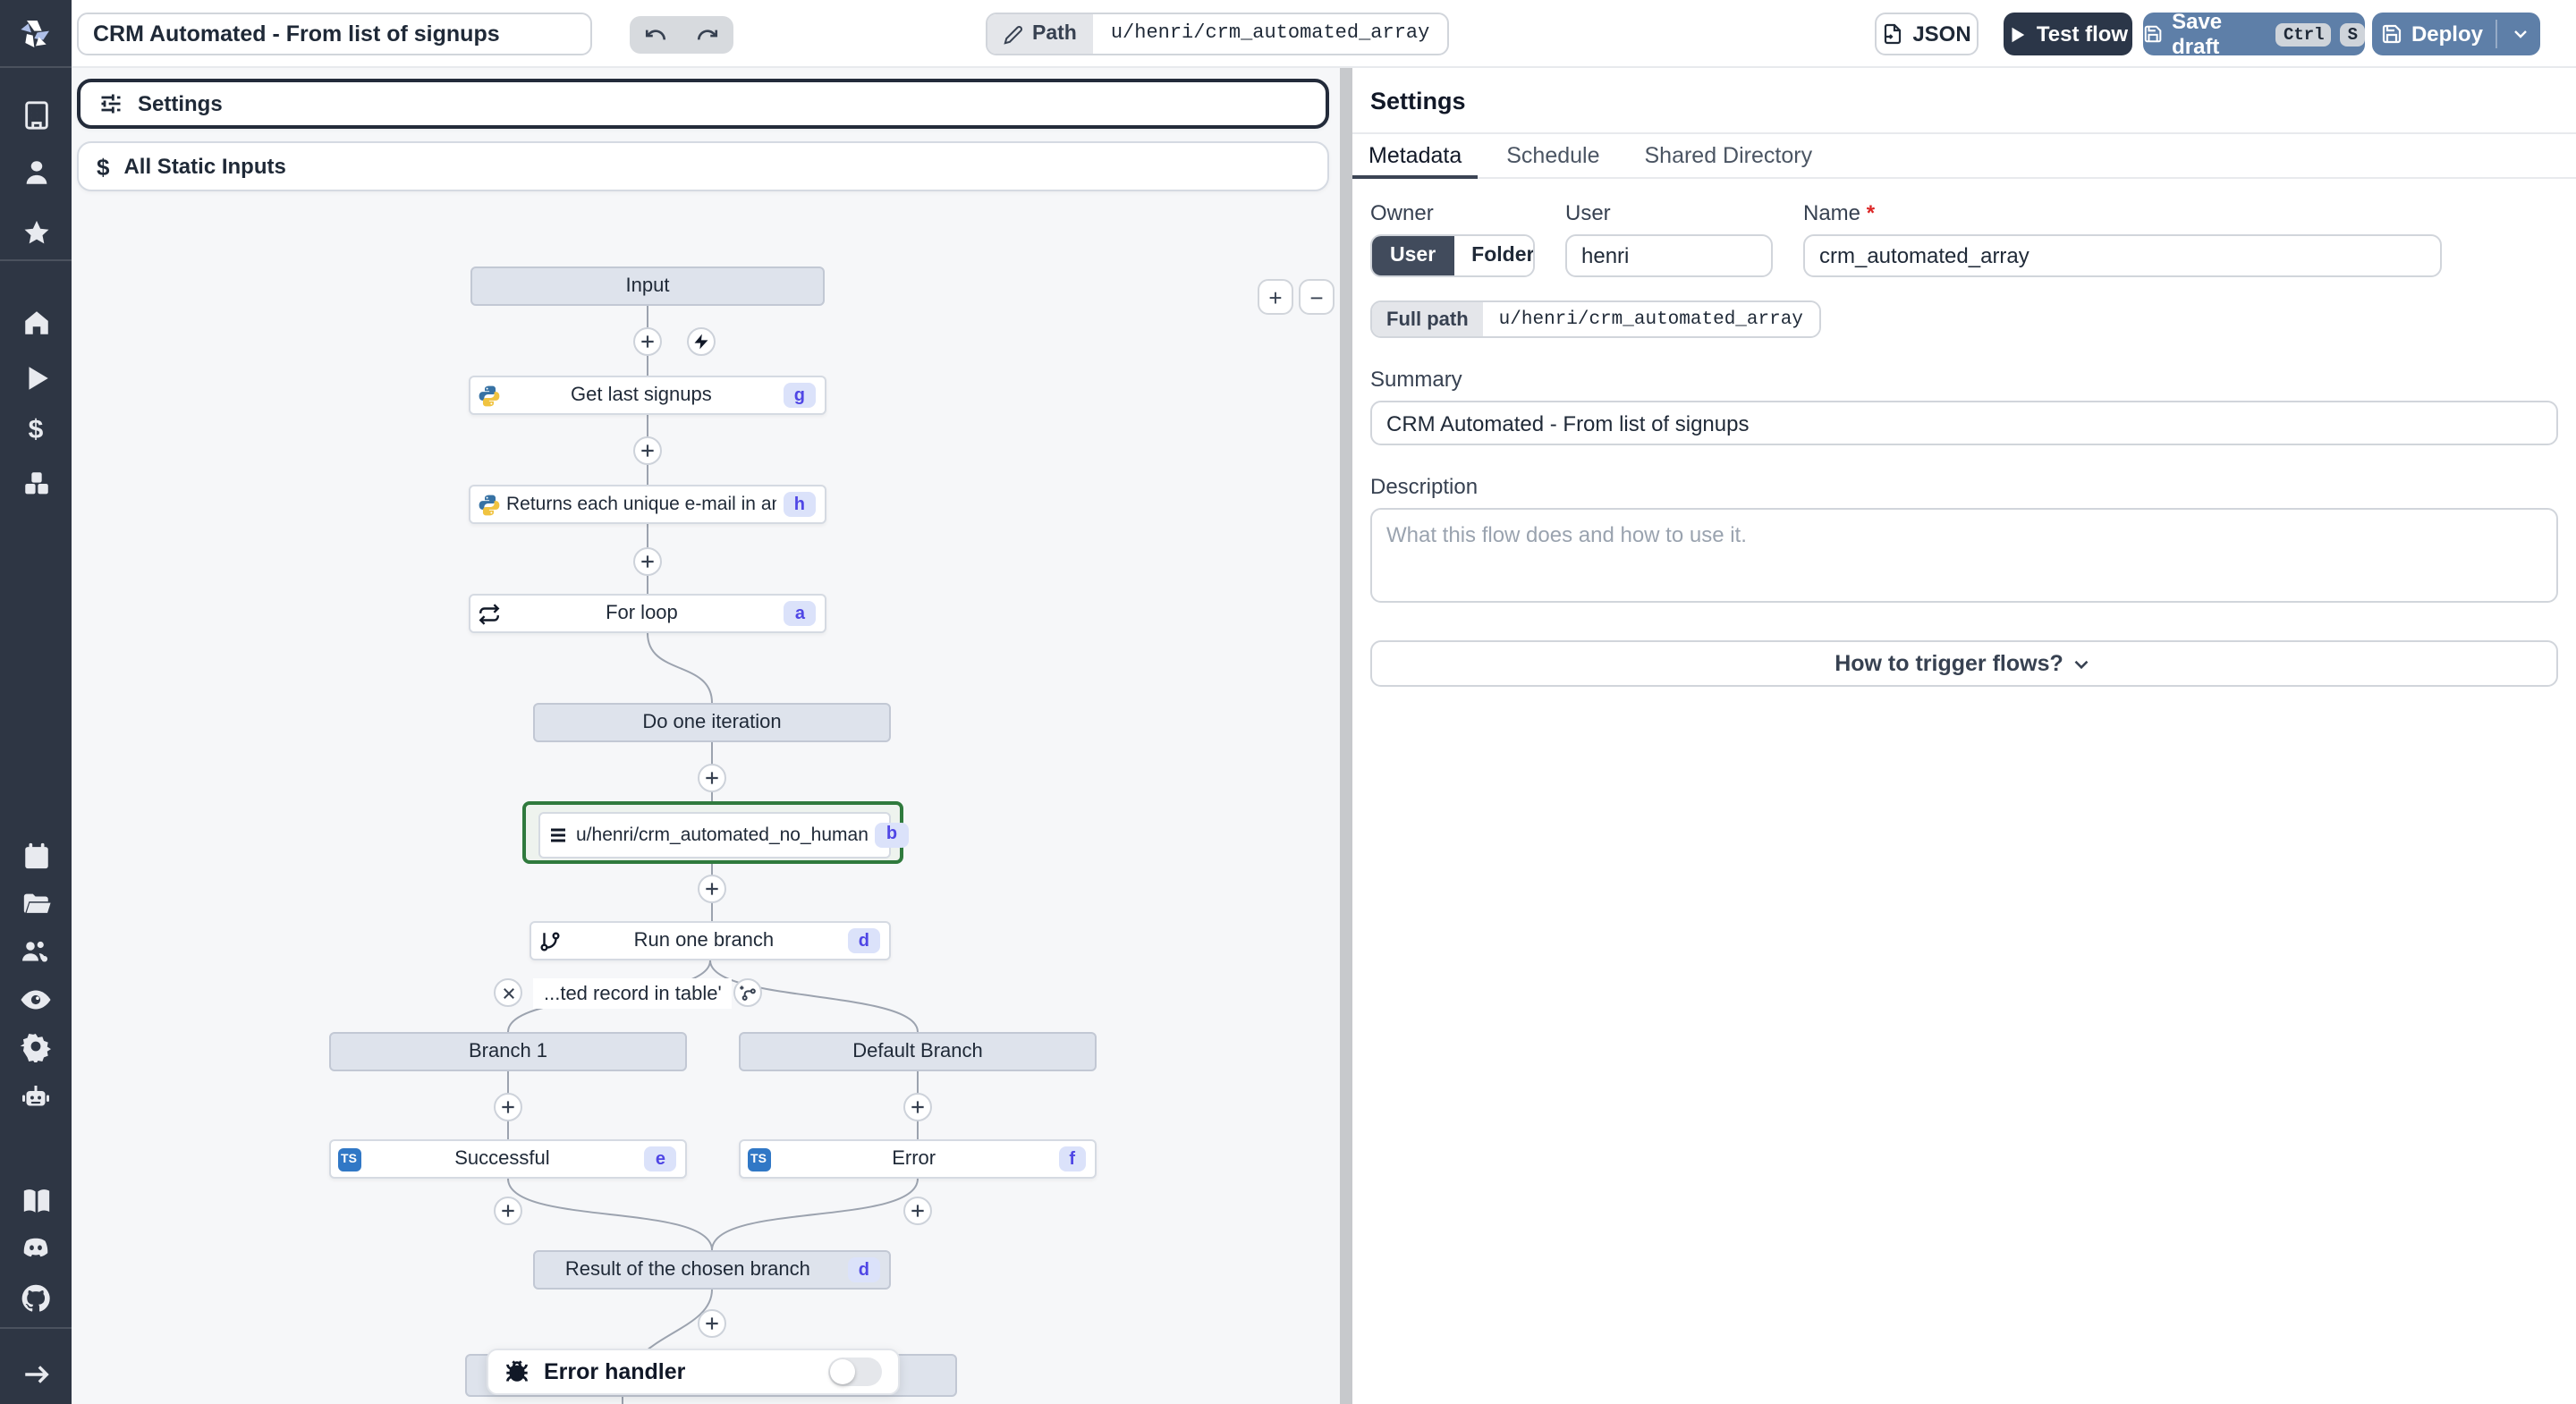 The width and height of the screenshot is (2576, 1404). What do you see at coordinates (36, 378) in the screenshot?
I see `sidebar-item-runs` at bounding box center [36, 378].